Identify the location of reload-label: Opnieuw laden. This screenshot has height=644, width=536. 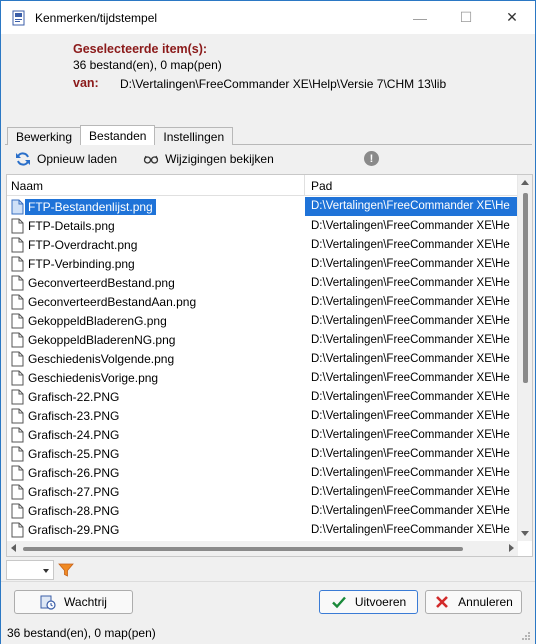
(77, 159).